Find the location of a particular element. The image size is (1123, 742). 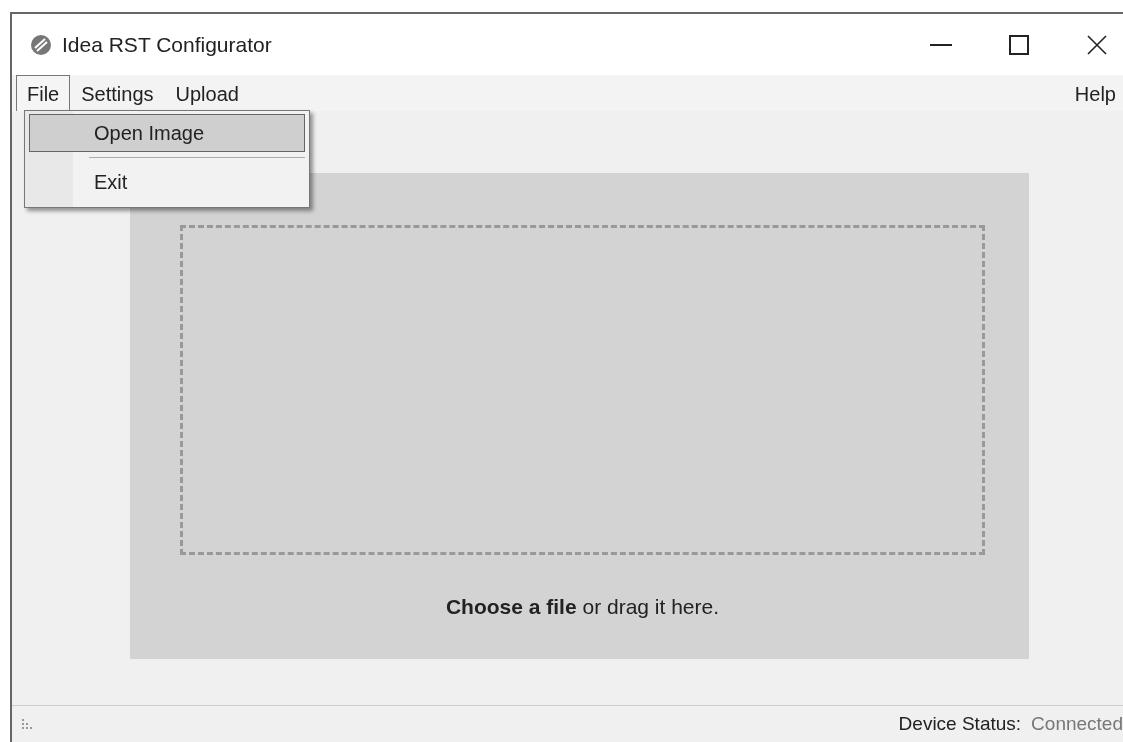

help-menu: Help is located at coordinates (1093, 93).